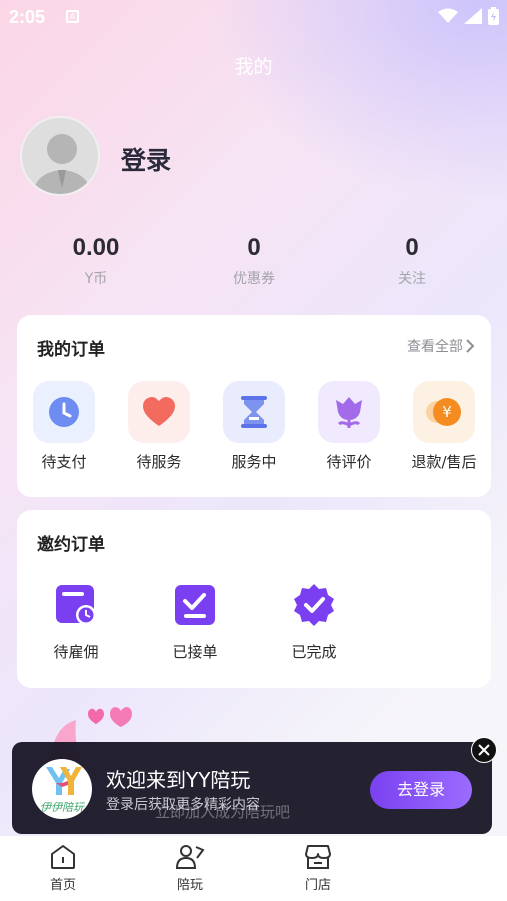 This screenshot has height=901, width=507. Describe the element at coordinates (159, 462) in the screenshot. I see `order-pending-service-label: 待服务` at that location.